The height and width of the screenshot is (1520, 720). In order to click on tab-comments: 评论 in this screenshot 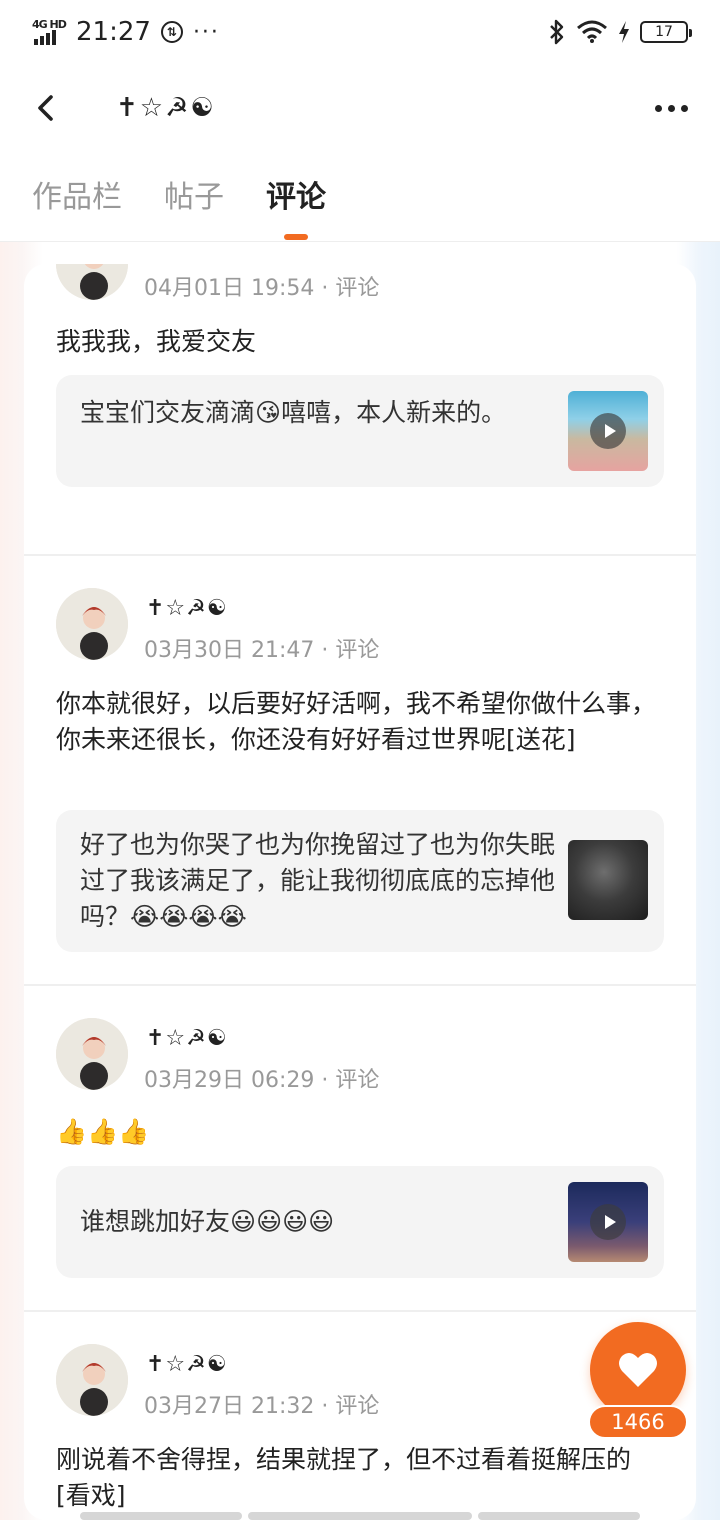, I will do `click(296, 206)`.